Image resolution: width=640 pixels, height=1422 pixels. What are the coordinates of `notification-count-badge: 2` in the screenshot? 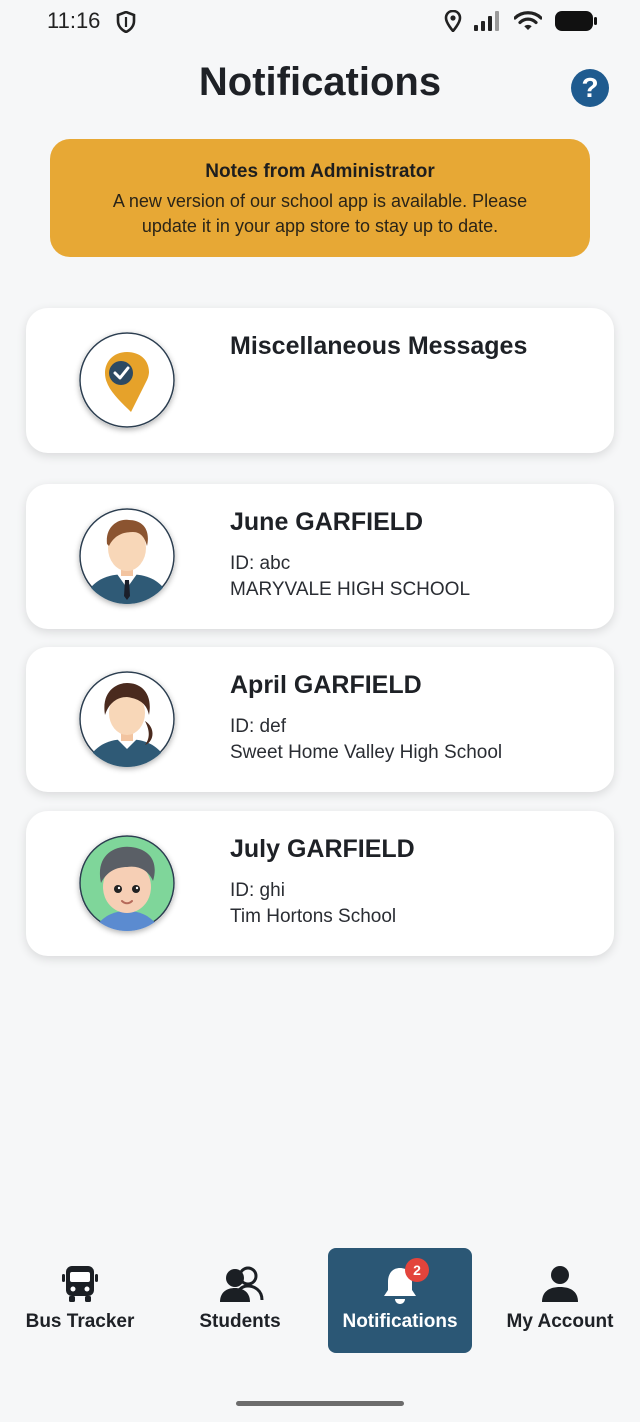 It's located at (417, 1270).